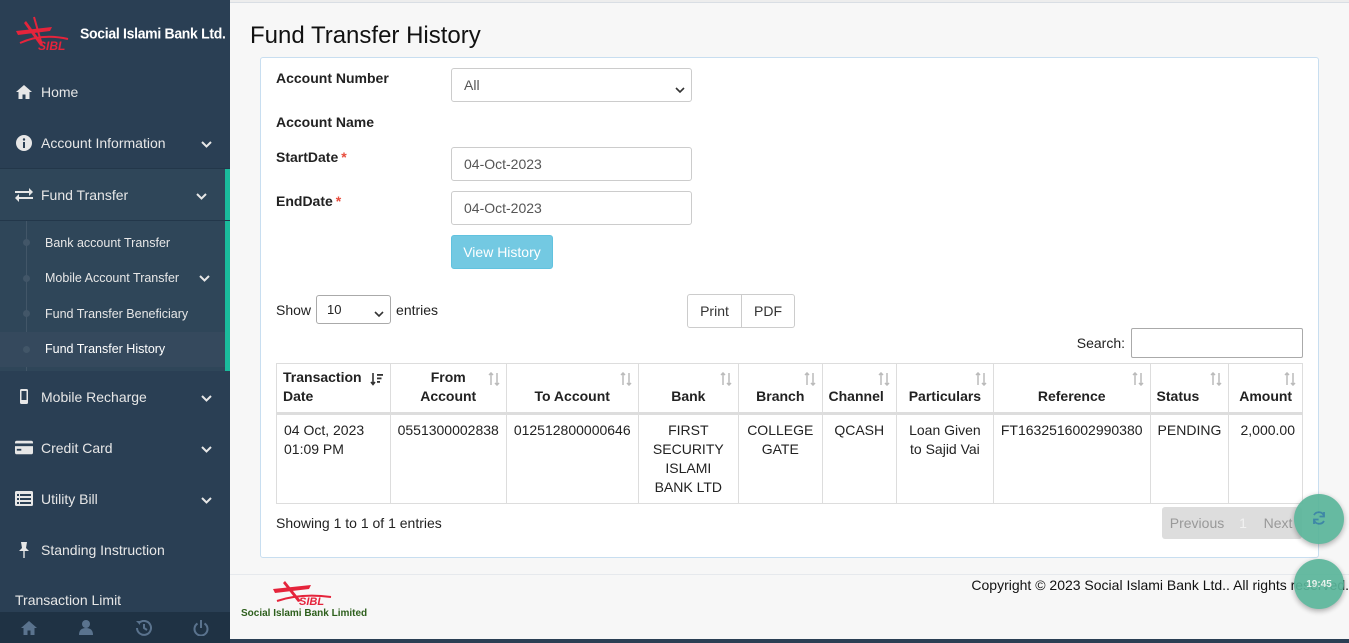  I want to click on cell-status: PENDING, so click(1189, 458).